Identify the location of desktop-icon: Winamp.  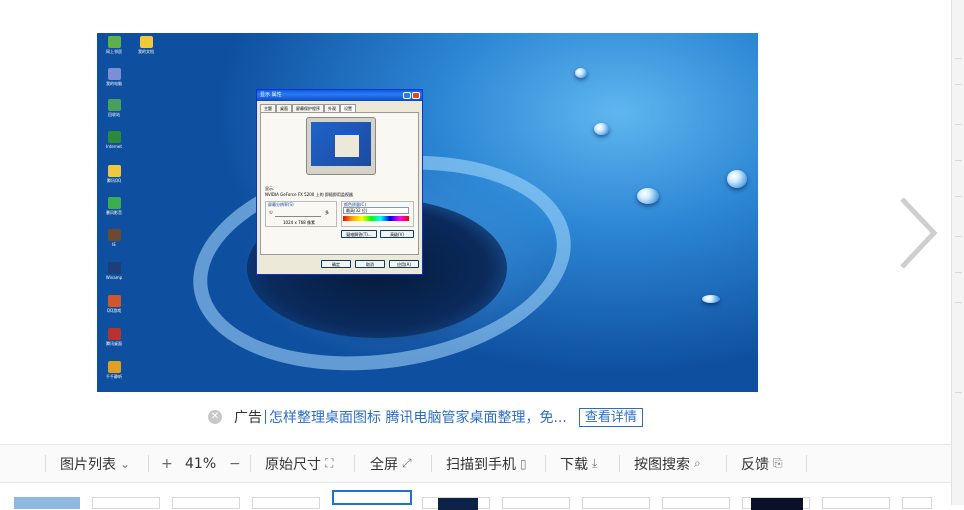
(114, 271).